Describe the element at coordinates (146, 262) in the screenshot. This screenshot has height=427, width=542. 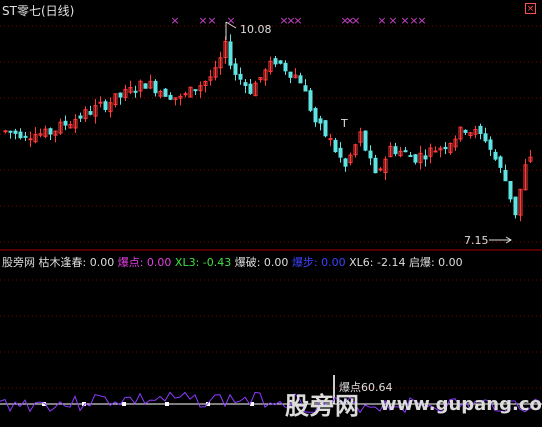
I see `indicator-item: 爆点: 0.00` at that location.